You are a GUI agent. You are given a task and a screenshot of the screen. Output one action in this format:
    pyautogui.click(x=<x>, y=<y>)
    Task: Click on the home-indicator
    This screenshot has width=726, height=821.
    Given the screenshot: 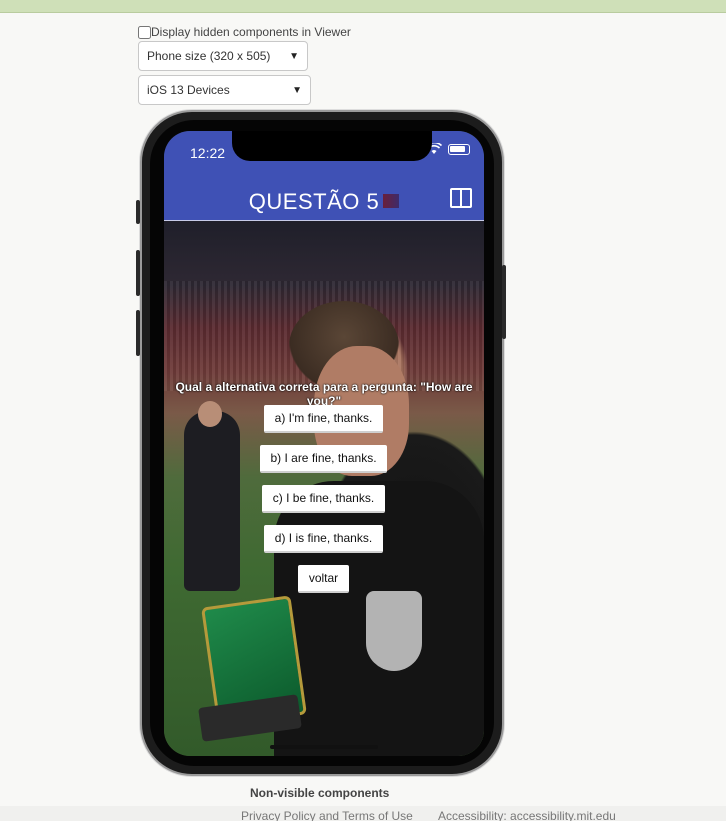 What is the action you would take?
    pyautogui.click(x=324, y=747)
    